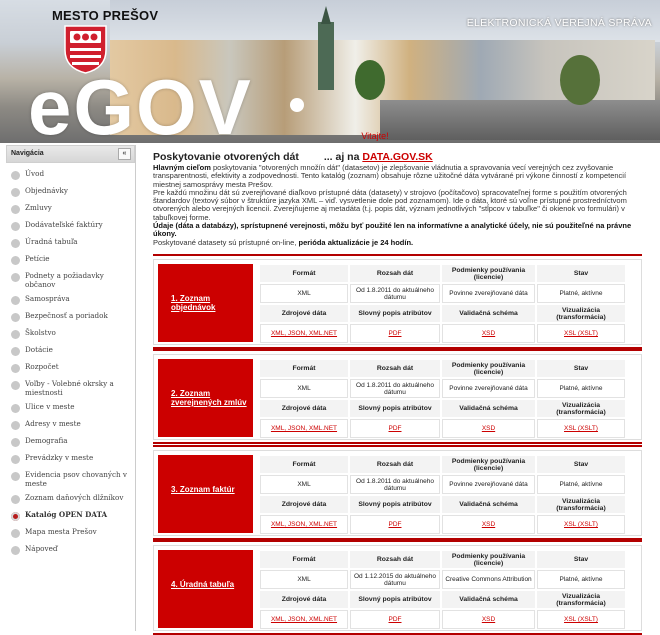 The height and width of the screenshot is (635, 660). Describe the element at coordinates (59, 457) in the screenshot. I see `sidebar-item-label: Prevádzky v meste` at that location.